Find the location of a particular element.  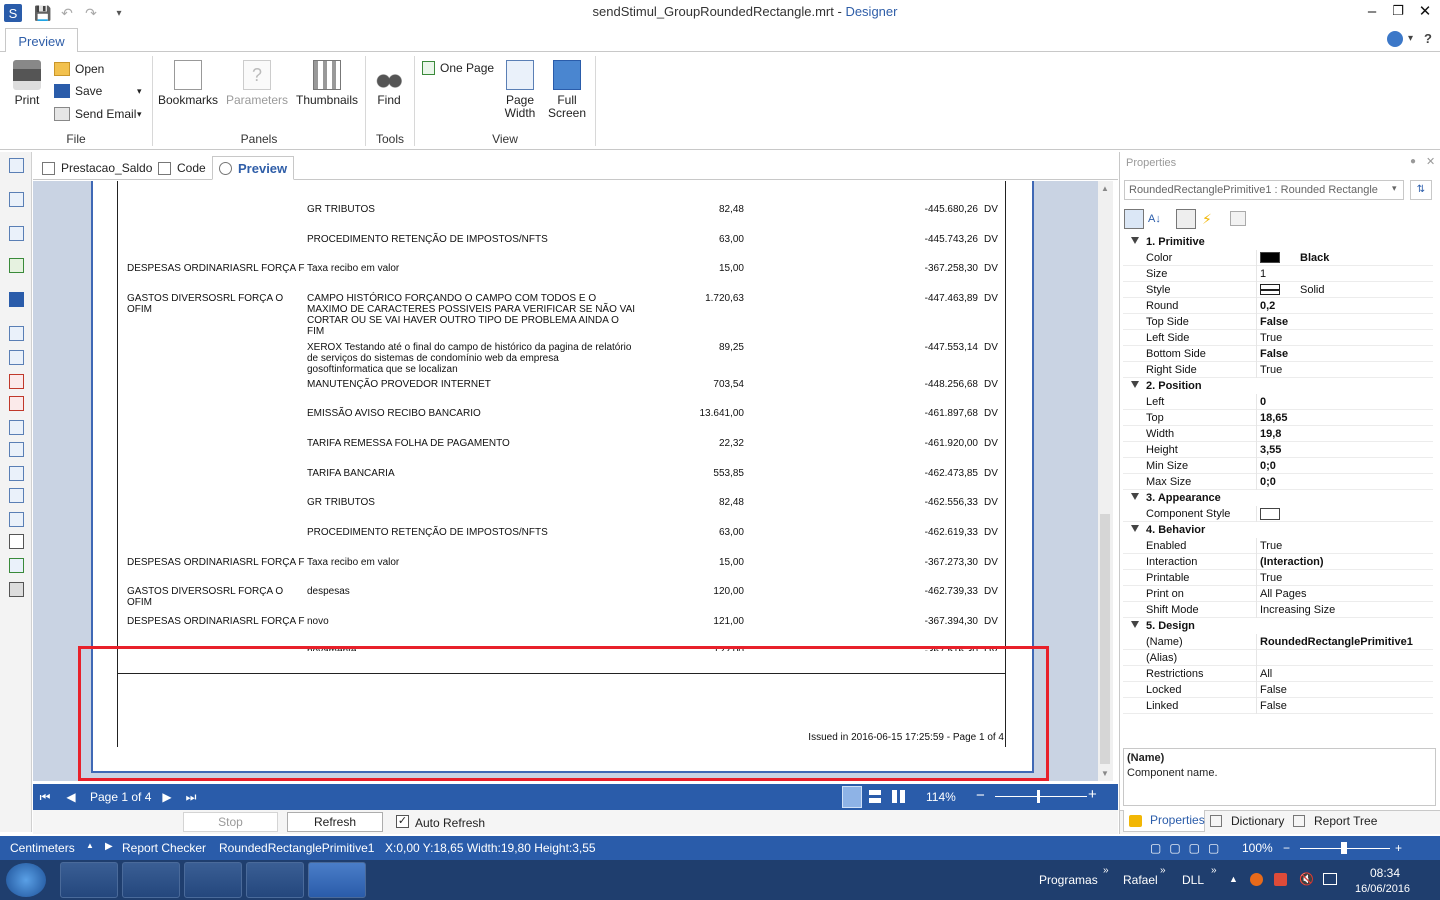

property-row: Component Style is located at coordinates (1278, 514).